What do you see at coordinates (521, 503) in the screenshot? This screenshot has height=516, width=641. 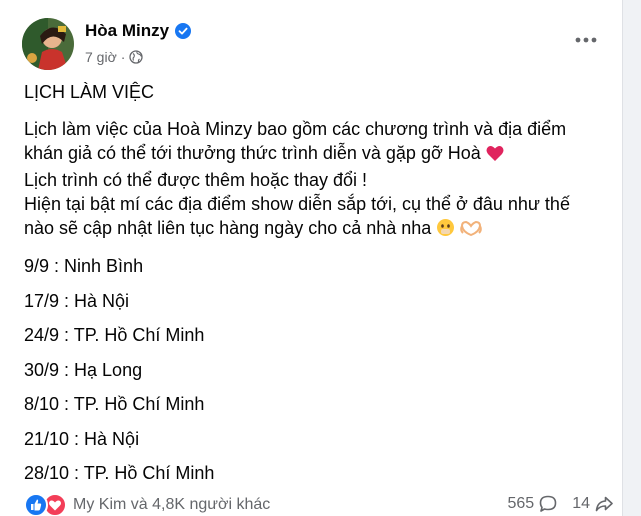 I see `comments-count-value: 565` at bounding box center [521, 503].